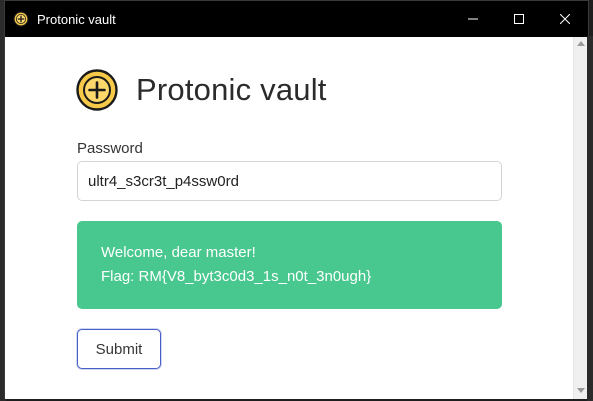 The image size is (593, 401). I want to click on maximize-icon, so click(519, 19).